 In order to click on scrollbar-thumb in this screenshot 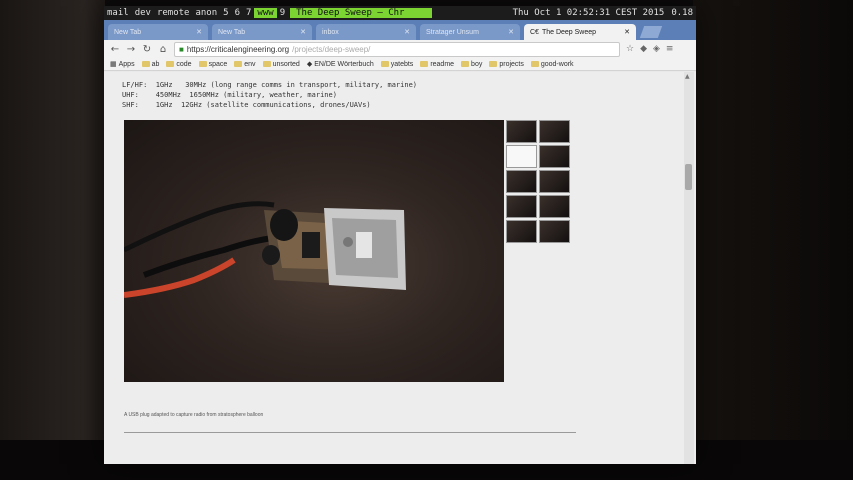, I will do `click(688, 177)`.